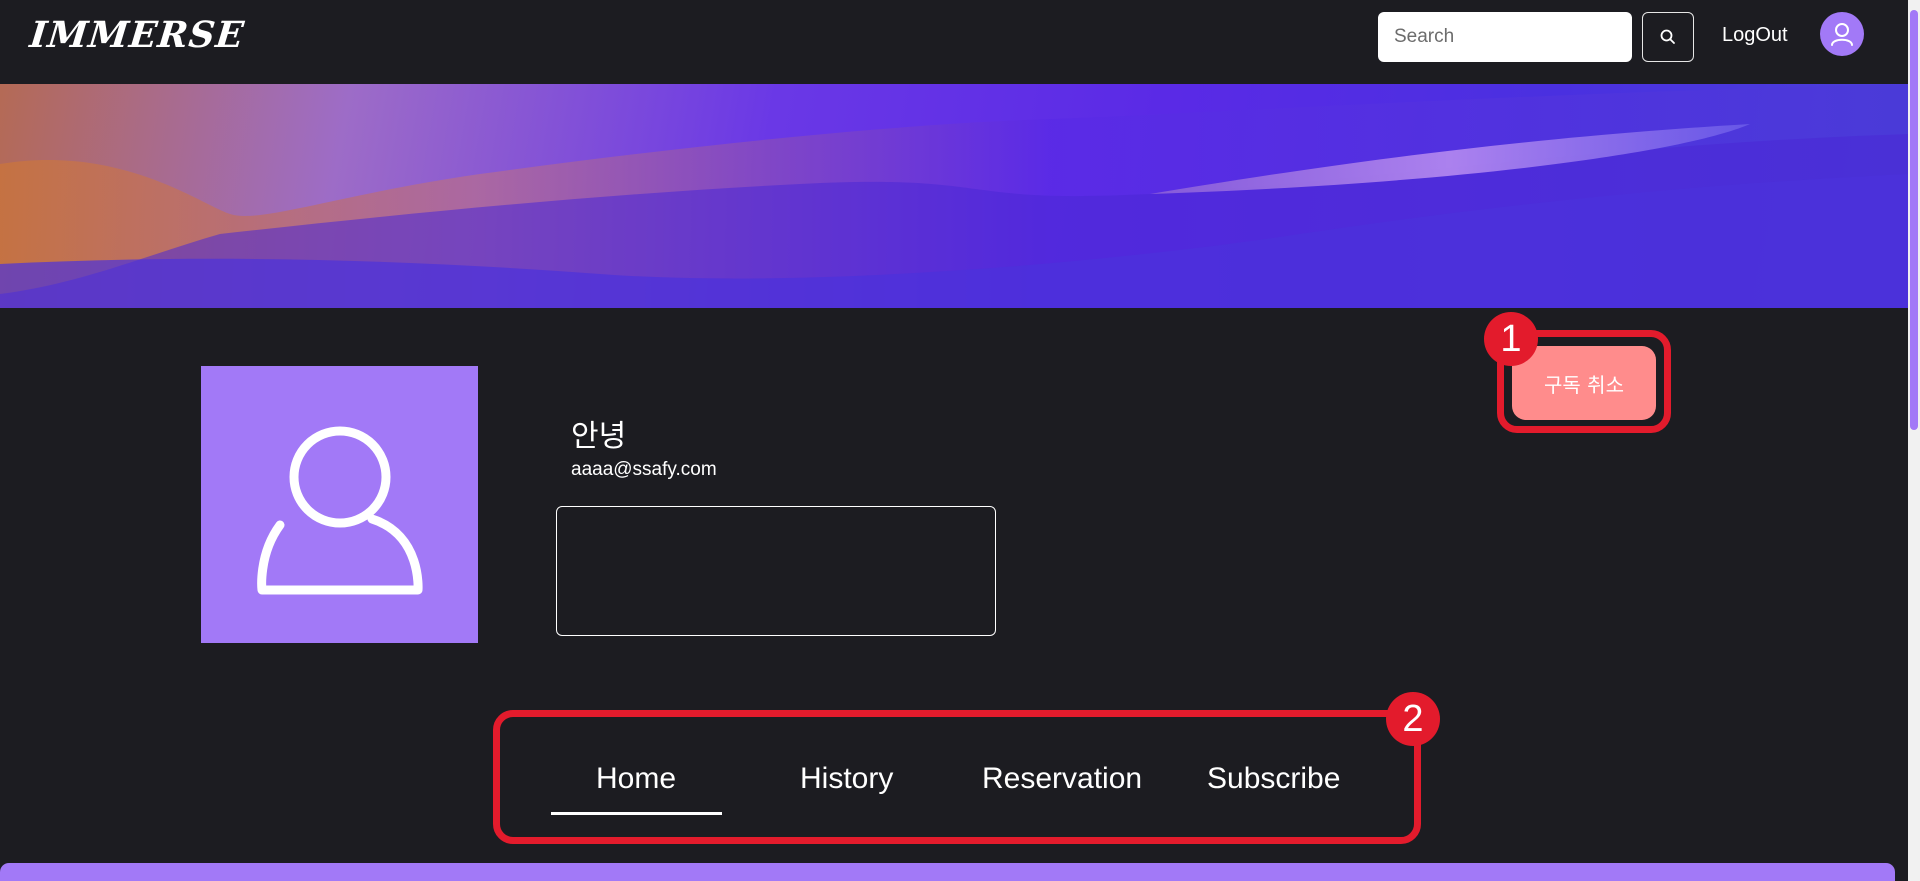 This screenshot has width=1920, height=881. I want to click on top-navbar: IMMERSE LogOut, so click(954, 42).